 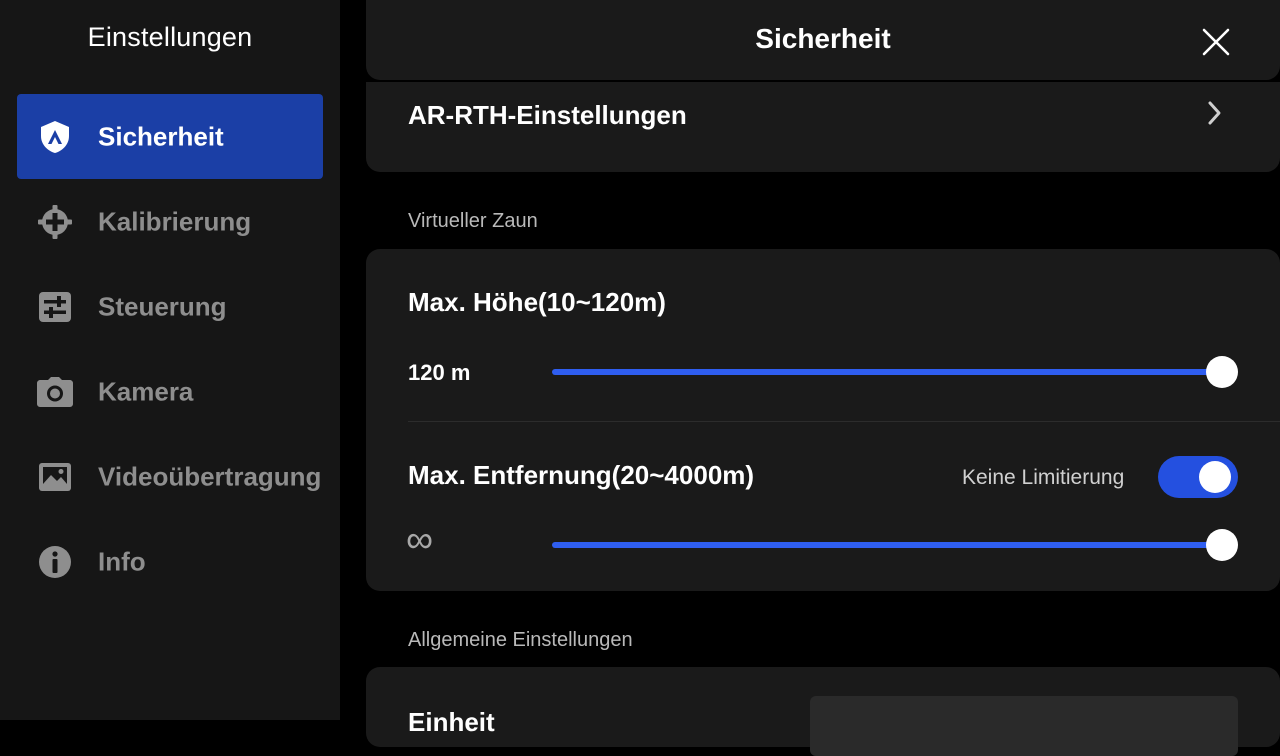 I want to click on header: Sicherheit, so click(x=823, y=40).